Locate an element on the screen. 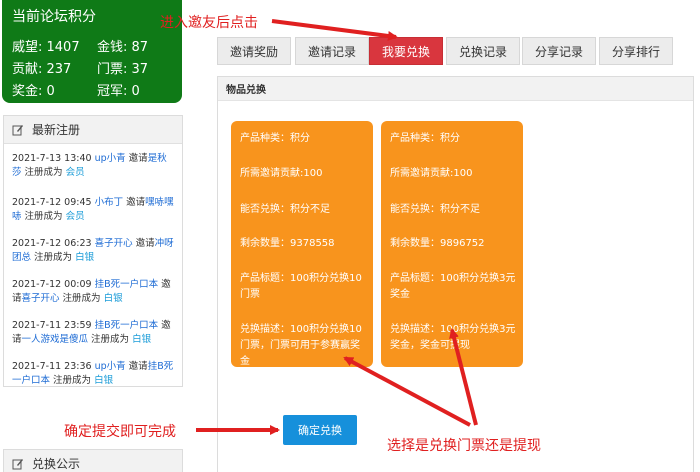  annotation-submit: 确定提交即可完成 is located at coordinates (120, 432).